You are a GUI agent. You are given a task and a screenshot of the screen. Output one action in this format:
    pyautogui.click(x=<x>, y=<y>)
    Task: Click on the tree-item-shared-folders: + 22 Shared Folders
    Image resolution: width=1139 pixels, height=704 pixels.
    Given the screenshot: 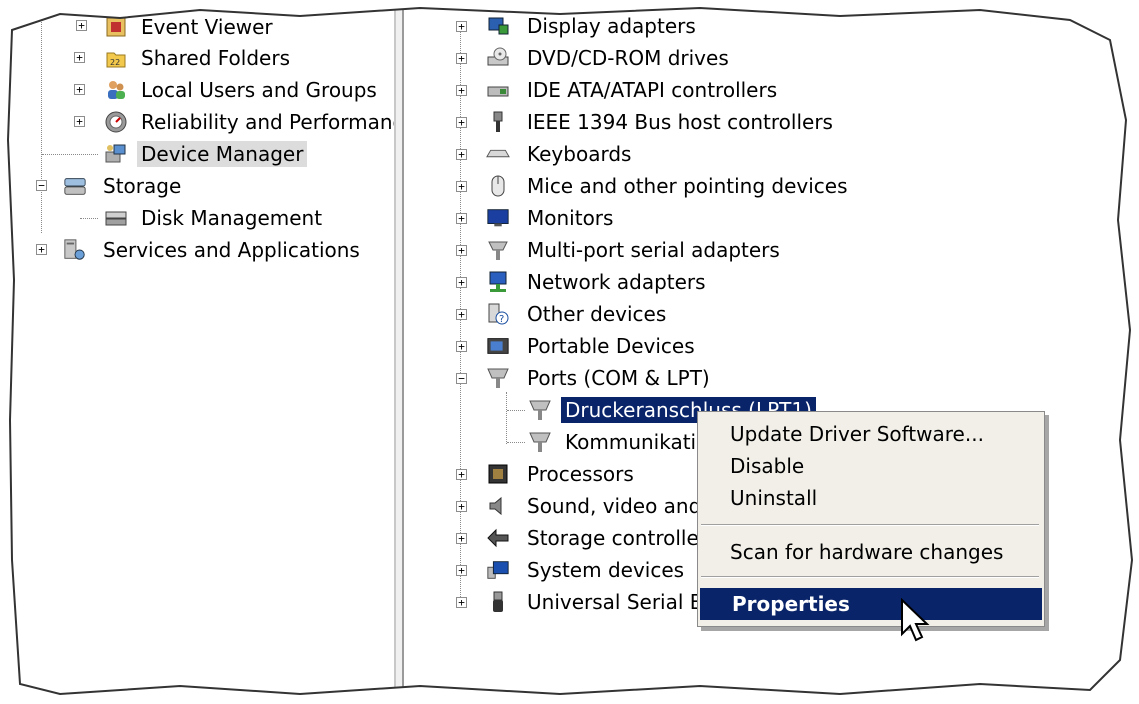 What is the action you would take?
    pyautogui.click(x=197, y=58)
    